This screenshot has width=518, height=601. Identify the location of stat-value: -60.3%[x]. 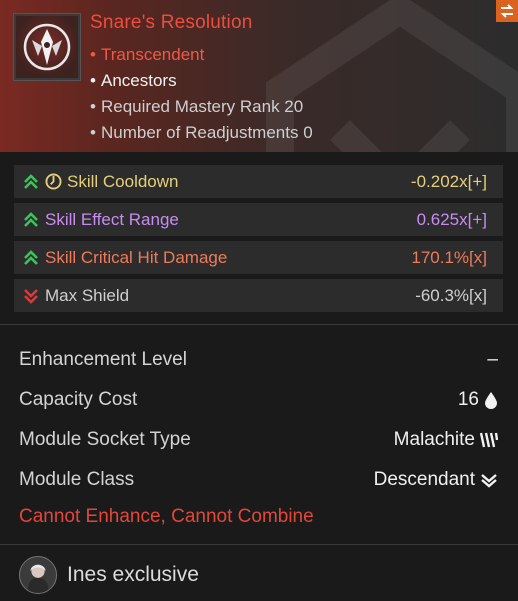
(451, 295).